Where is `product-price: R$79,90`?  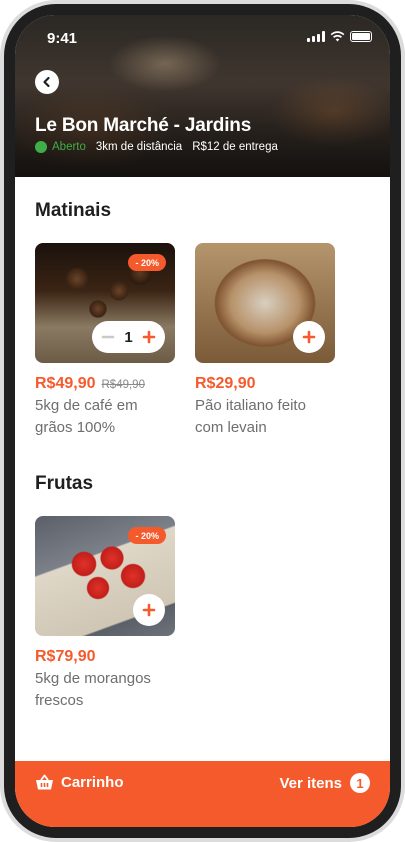 product-price: R$79,90 is located at coordinates (65, 656).